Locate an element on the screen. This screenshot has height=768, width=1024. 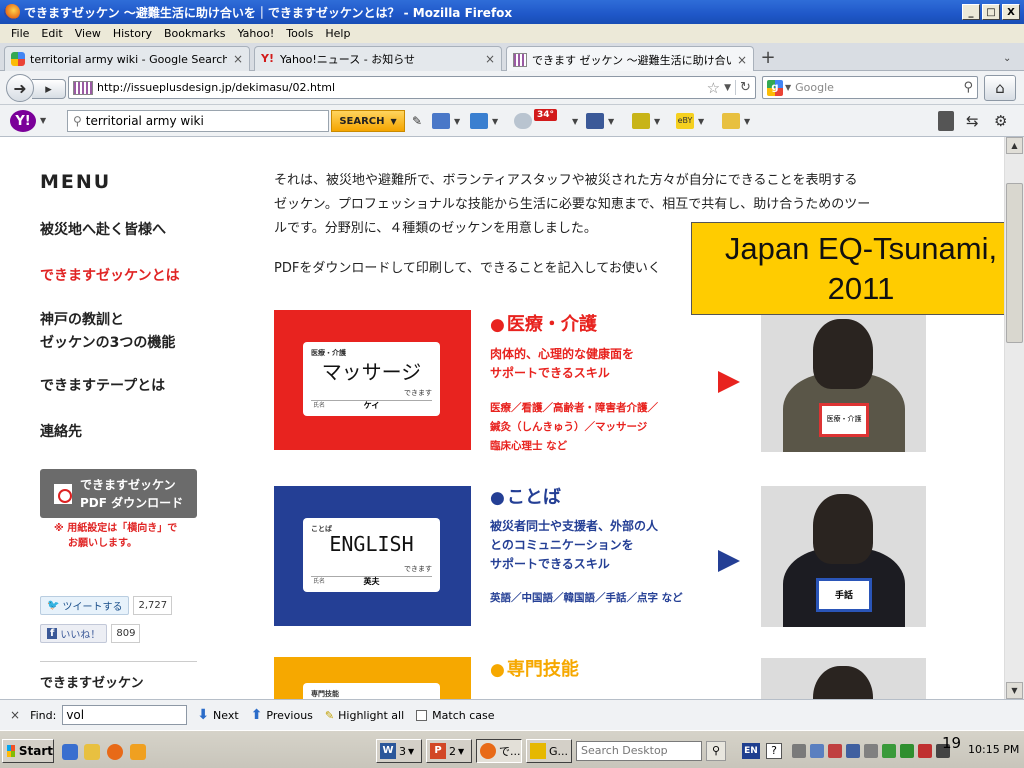
notes-tool: ▼ is located at coordinates (646, 121).